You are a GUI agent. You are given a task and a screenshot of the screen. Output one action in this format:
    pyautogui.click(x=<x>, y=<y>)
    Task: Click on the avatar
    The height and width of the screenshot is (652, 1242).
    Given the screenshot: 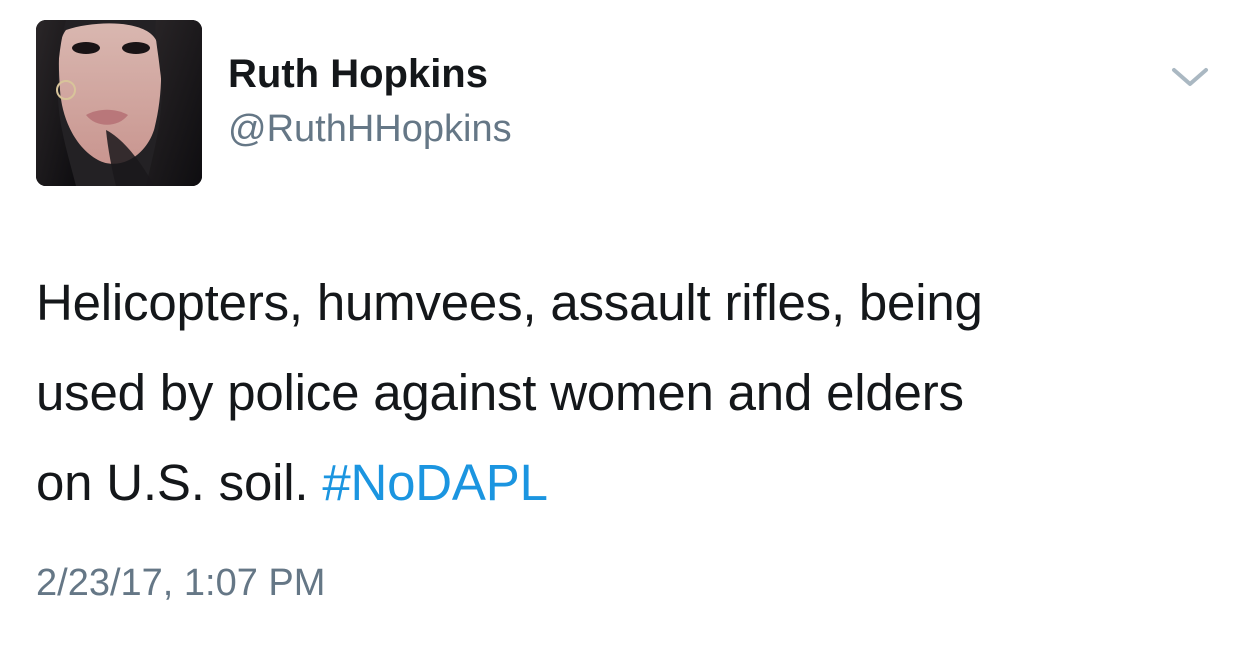 What is the action you would take?
    pyautogui.click(x=119, y=103)
    